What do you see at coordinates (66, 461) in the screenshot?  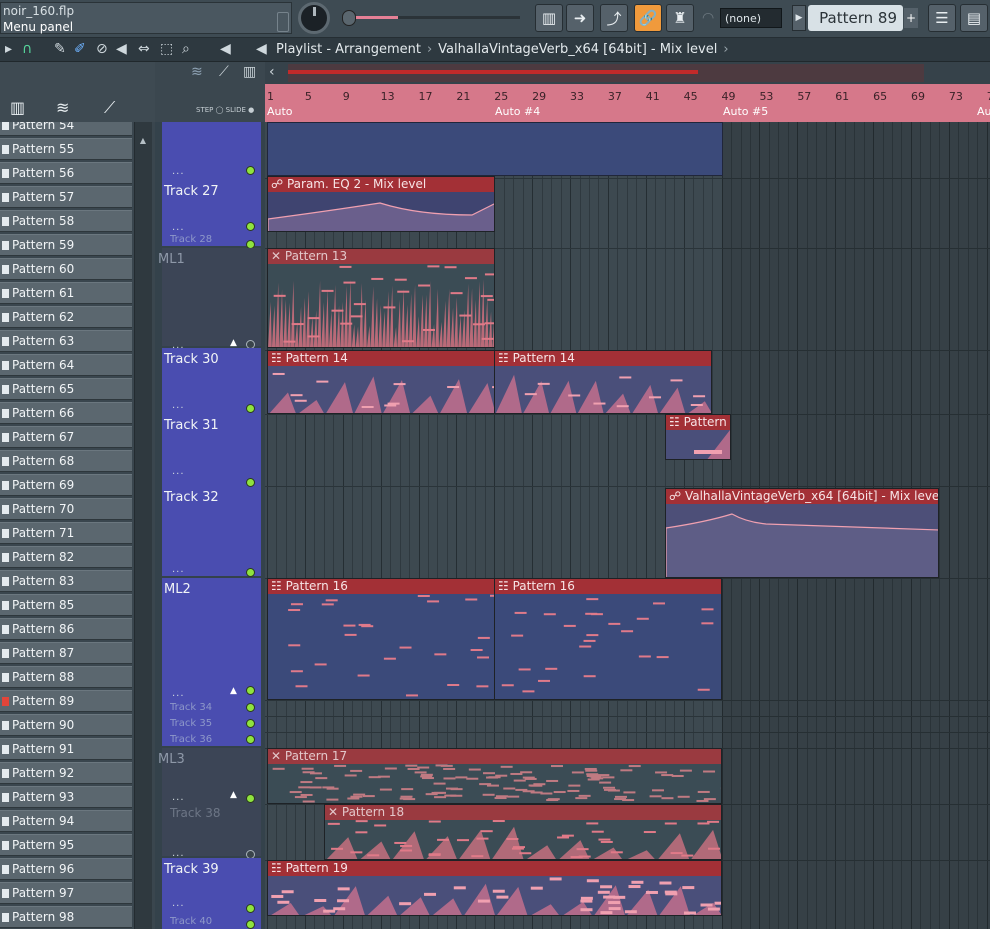 I see `pattern-item: Pattern 68` at bounding box center [66, 461].